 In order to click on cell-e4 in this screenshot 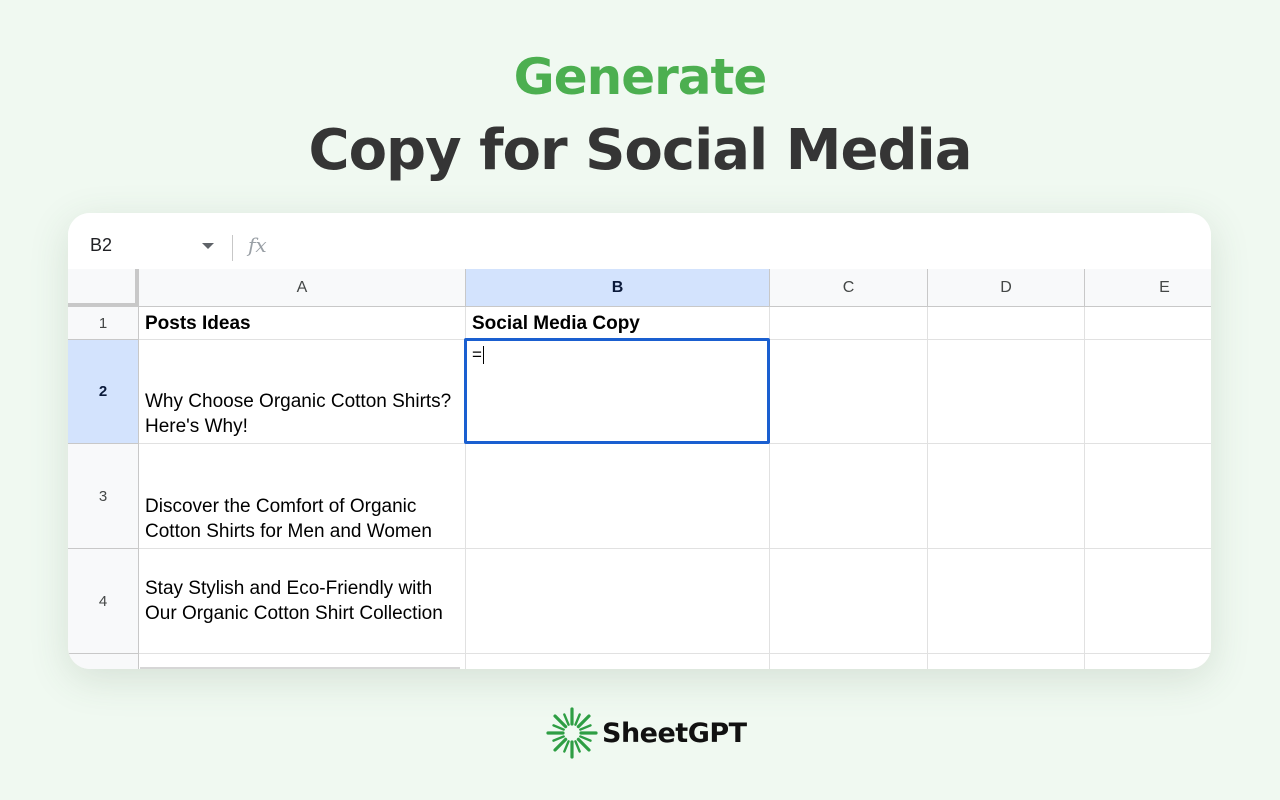, I will do `click(1148, 601)`.